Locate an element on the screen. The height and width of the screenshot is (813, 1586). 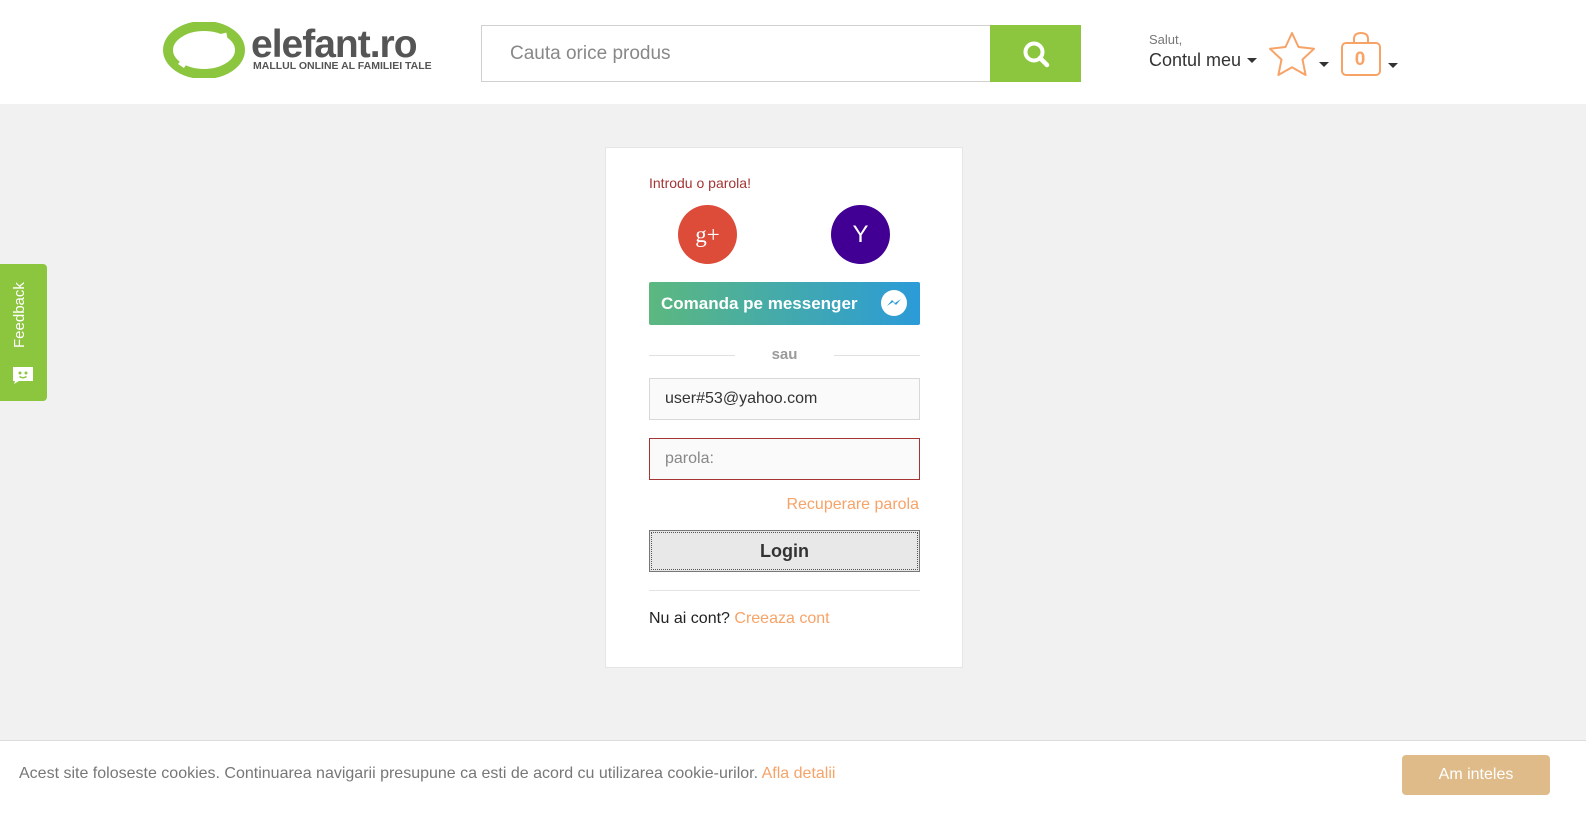
email-field is located at coordinates (784, 399).